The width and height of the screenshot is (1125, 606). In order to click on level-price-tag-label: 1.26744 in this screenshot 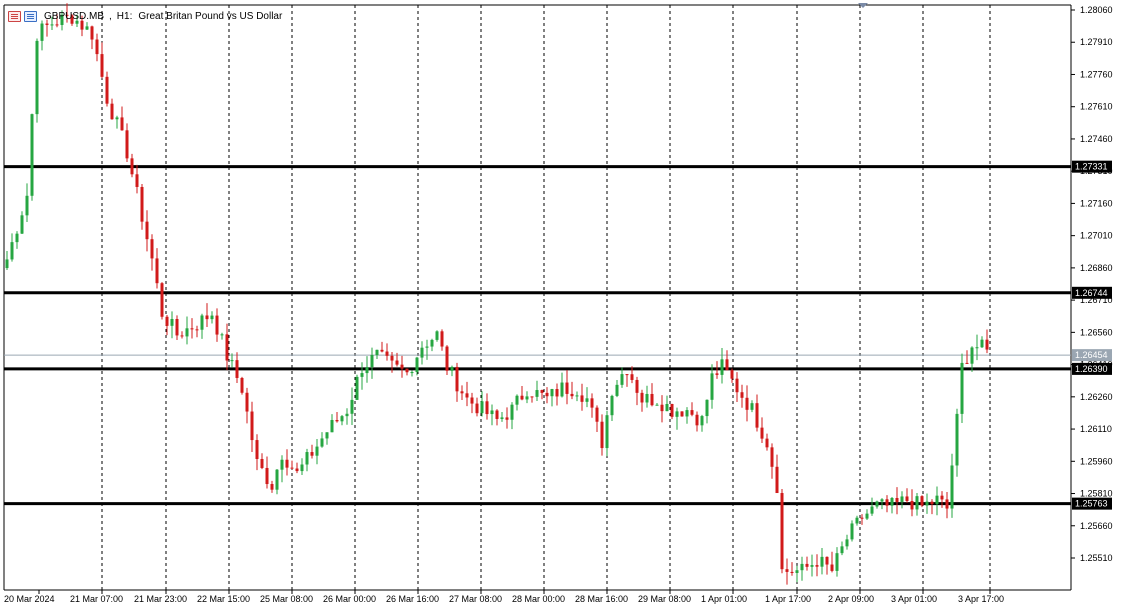, I will do `click(1091, 293)`.